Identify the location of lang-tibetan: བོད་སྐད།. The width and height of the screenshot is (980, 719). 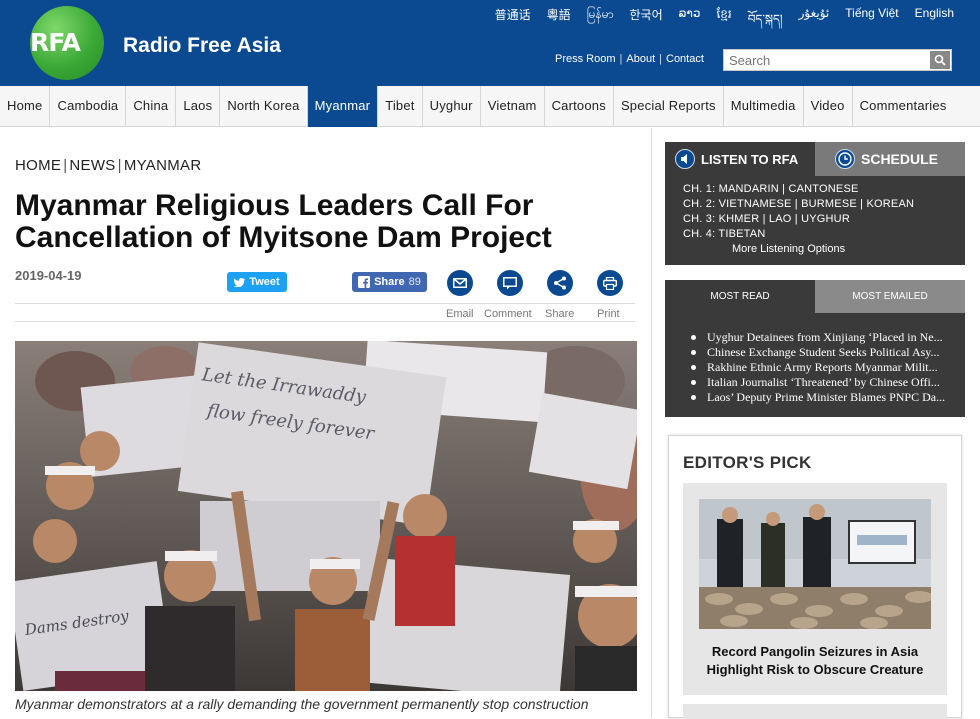
(765, 23).